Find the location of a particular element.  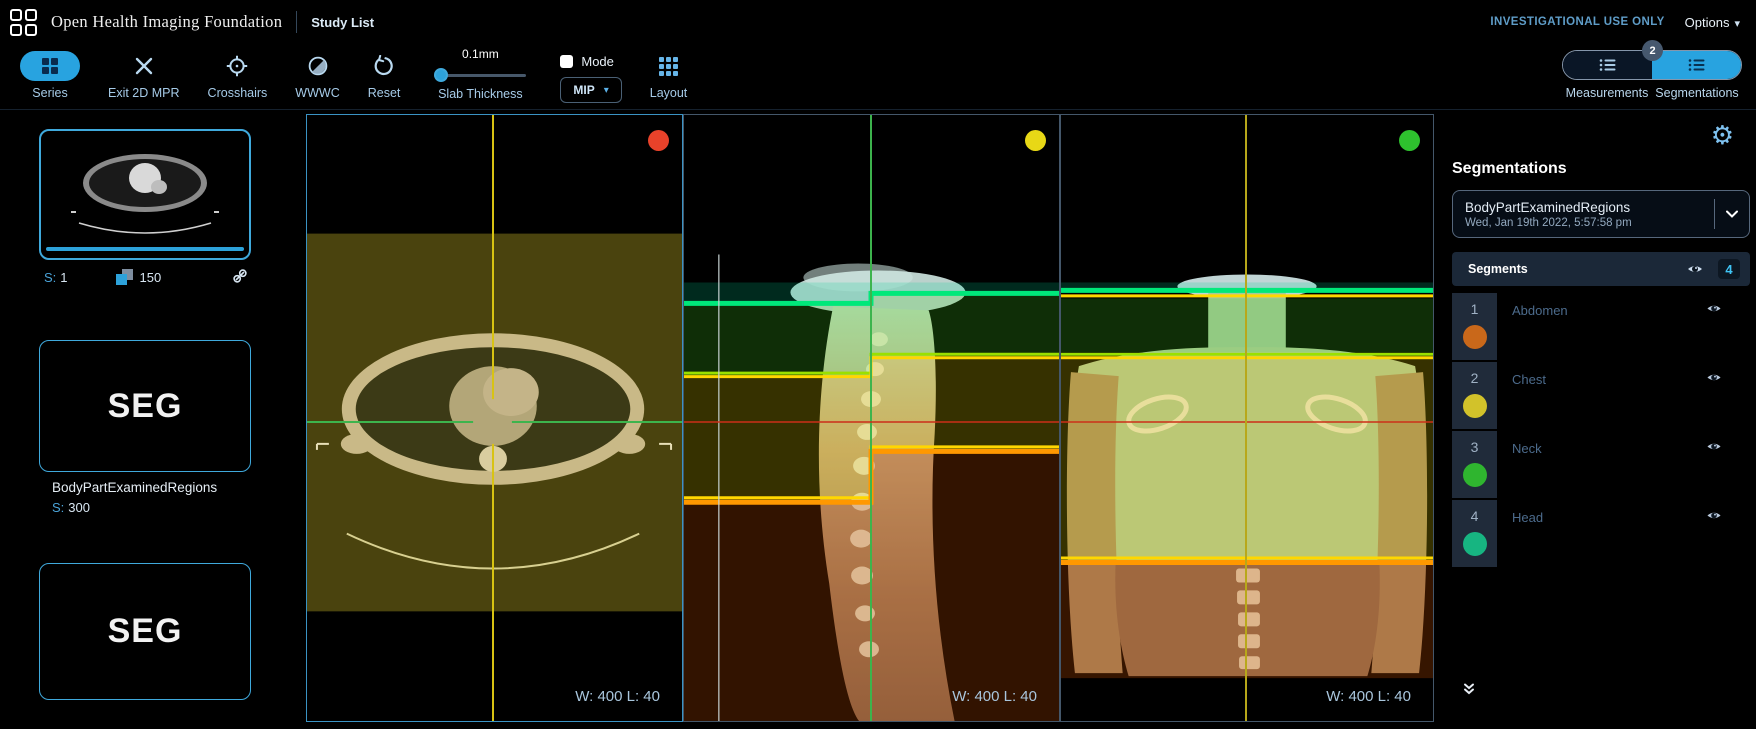

segments-count-badge: 4 is located at coordinates (1729, 269).